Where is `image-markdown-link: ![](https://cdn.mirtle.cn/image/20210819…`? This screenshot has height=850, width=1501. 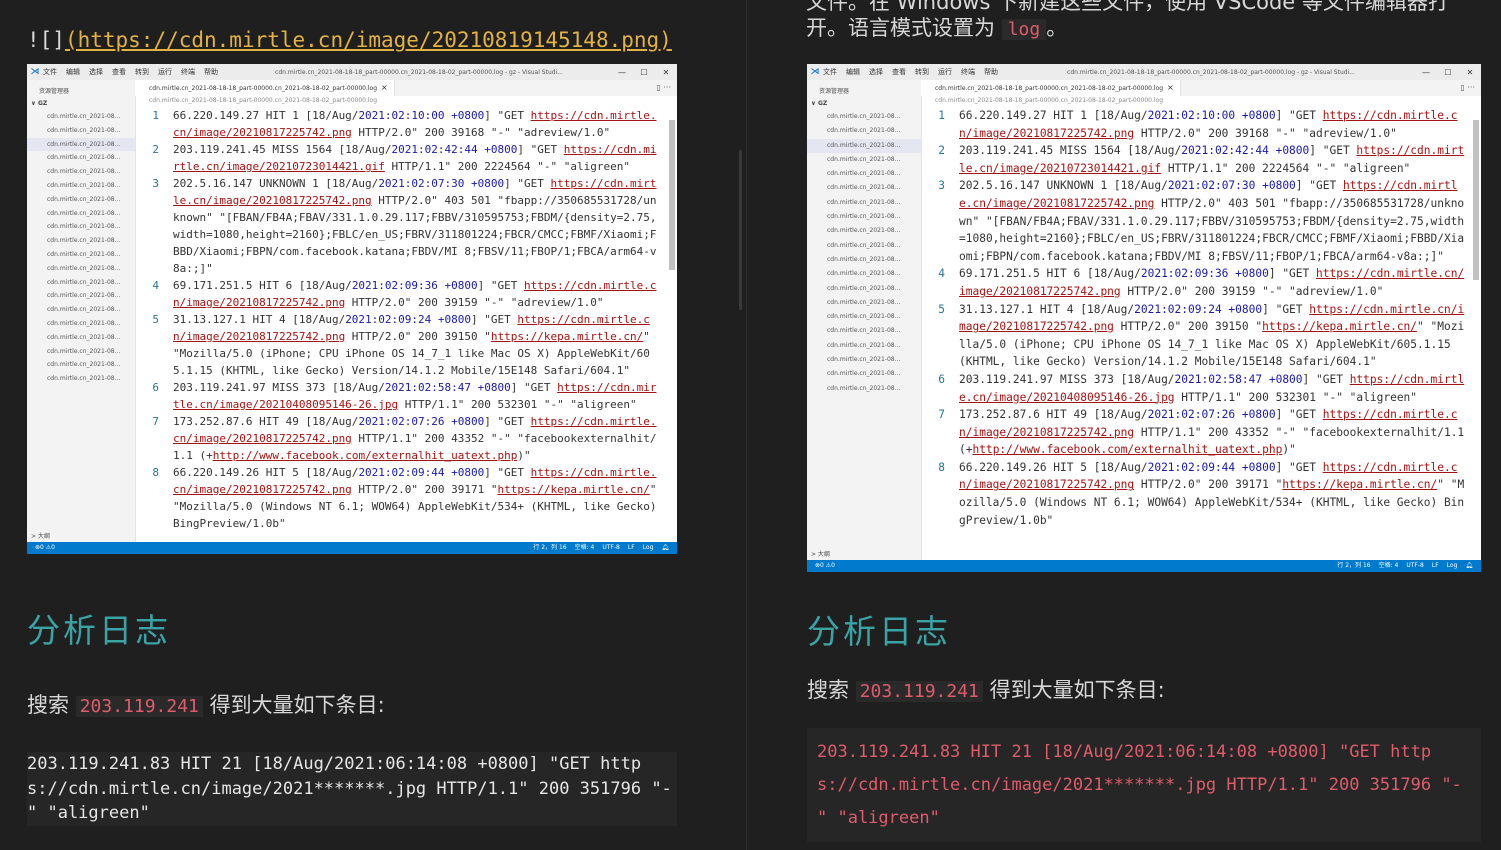
image-markdown-link: ![](https://cdn.mirtle.cn/image/20210819… is located at coordinates (349, 40).